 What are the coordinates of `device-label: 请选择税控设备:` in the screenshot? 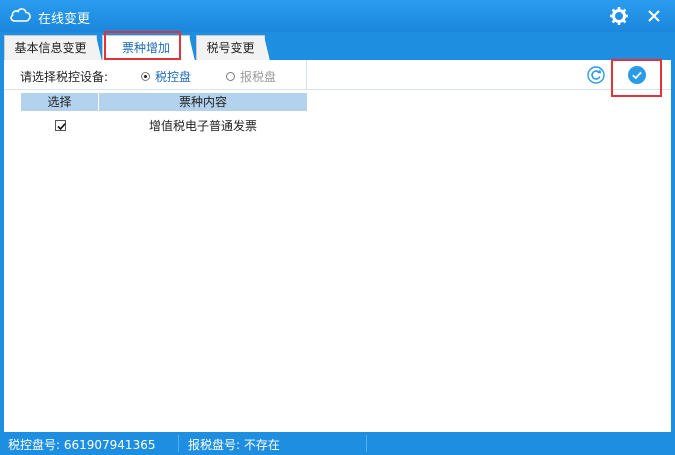 It's located at (64, 77).